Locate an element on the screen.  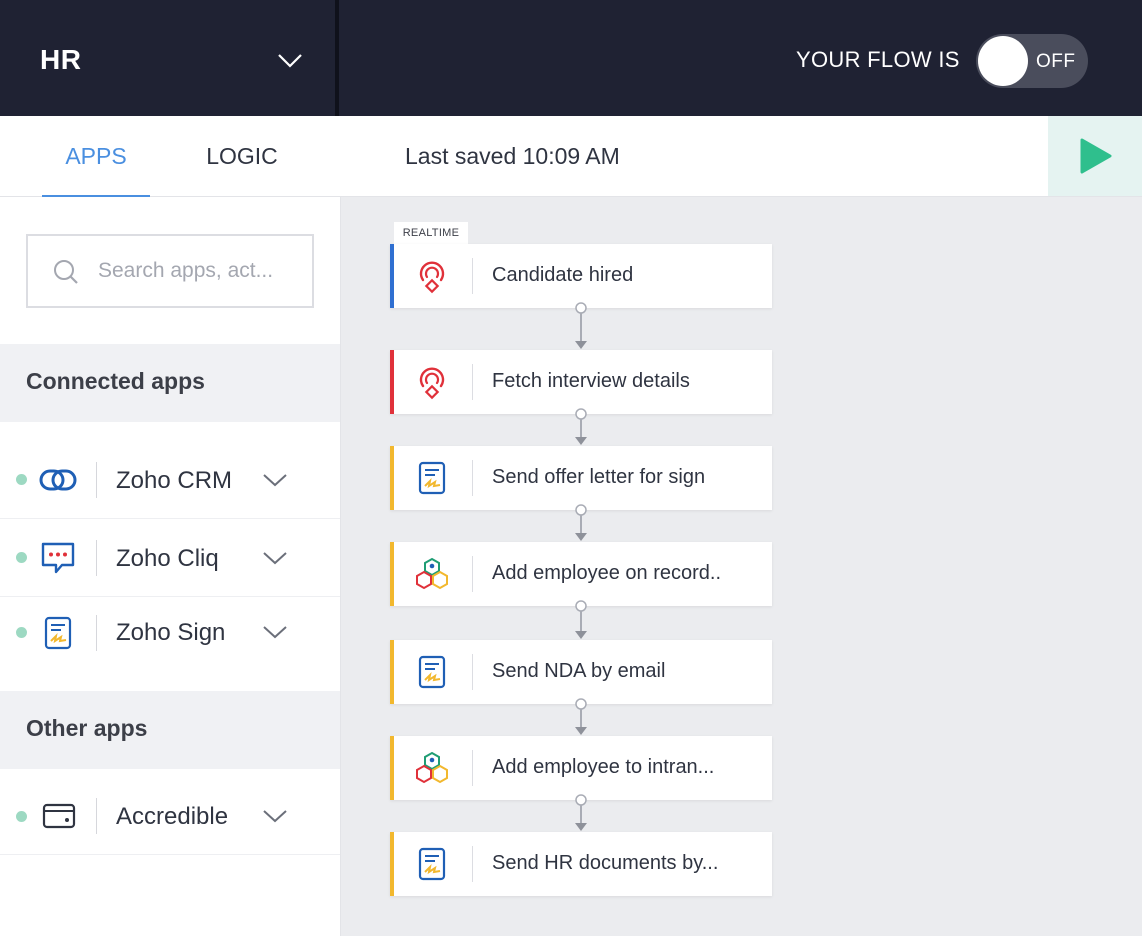
other-apps-header: Other apps is located at coordinates (170, 730).